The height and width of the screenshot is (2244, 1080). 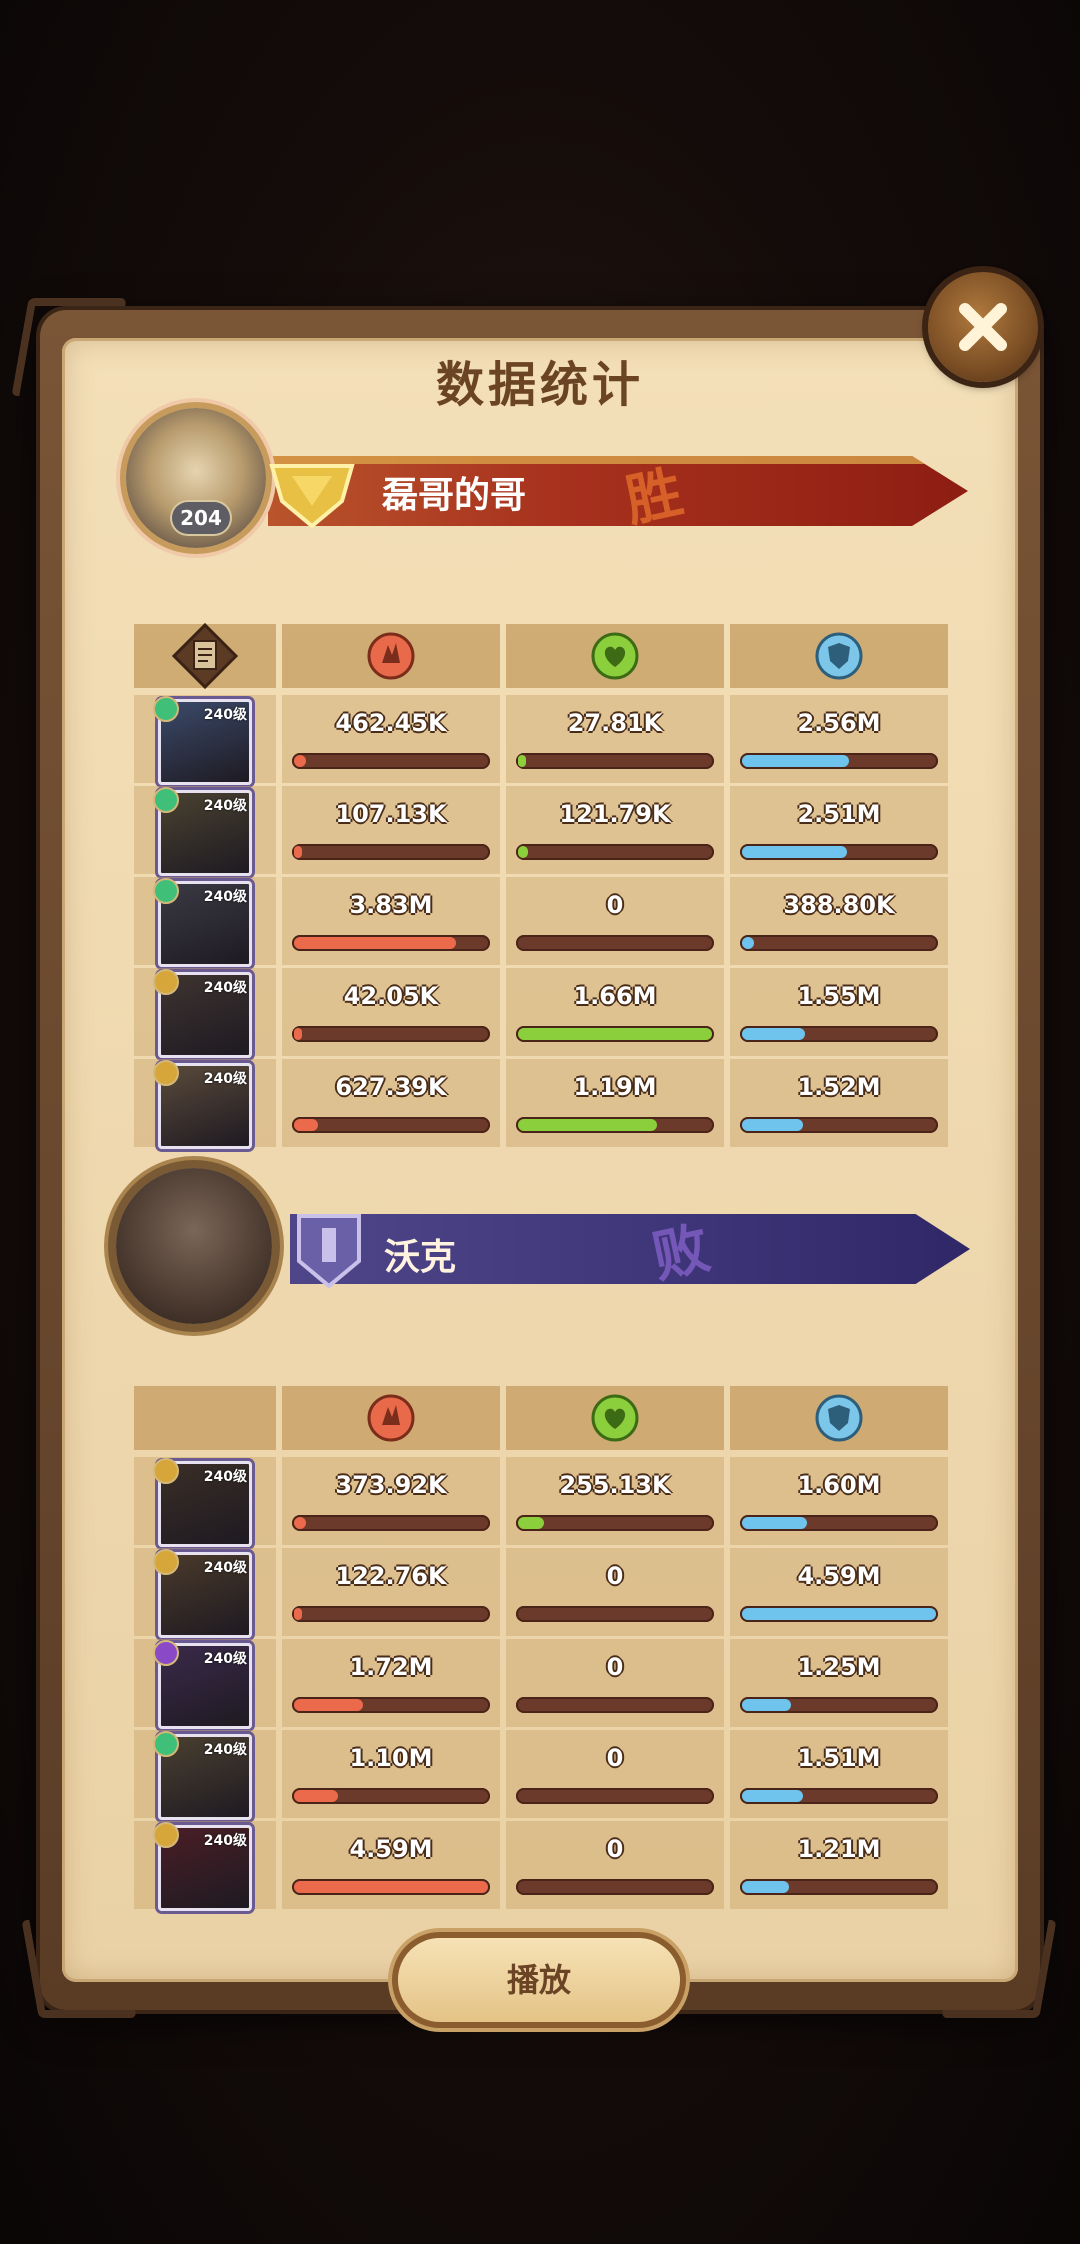 What do you see at coordinates (539, 385) in the screenshot?
I see `panel-title: 数据统计` at bounding box center [539, 385].